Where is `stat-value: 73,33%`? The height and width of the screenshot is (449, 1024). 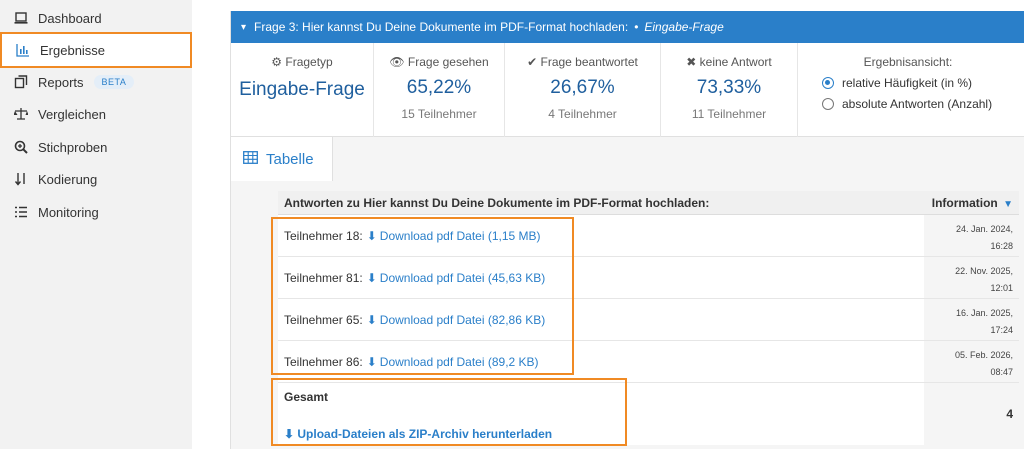
stat-value: 73,33% is located at coordinates (729, 87).